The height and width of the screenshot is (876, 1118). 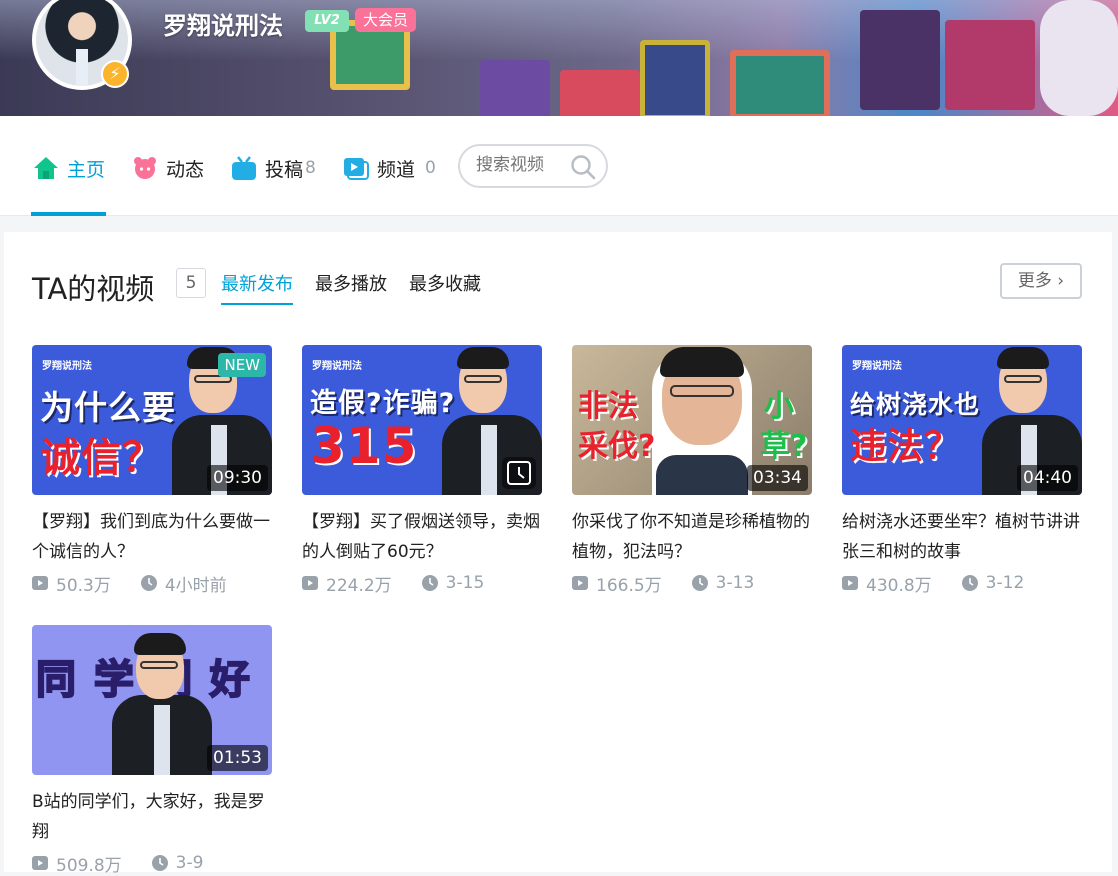 I want to click on profile-nav: 主页 动态 投稿 8 频道 0, so click(x=559, y=166).